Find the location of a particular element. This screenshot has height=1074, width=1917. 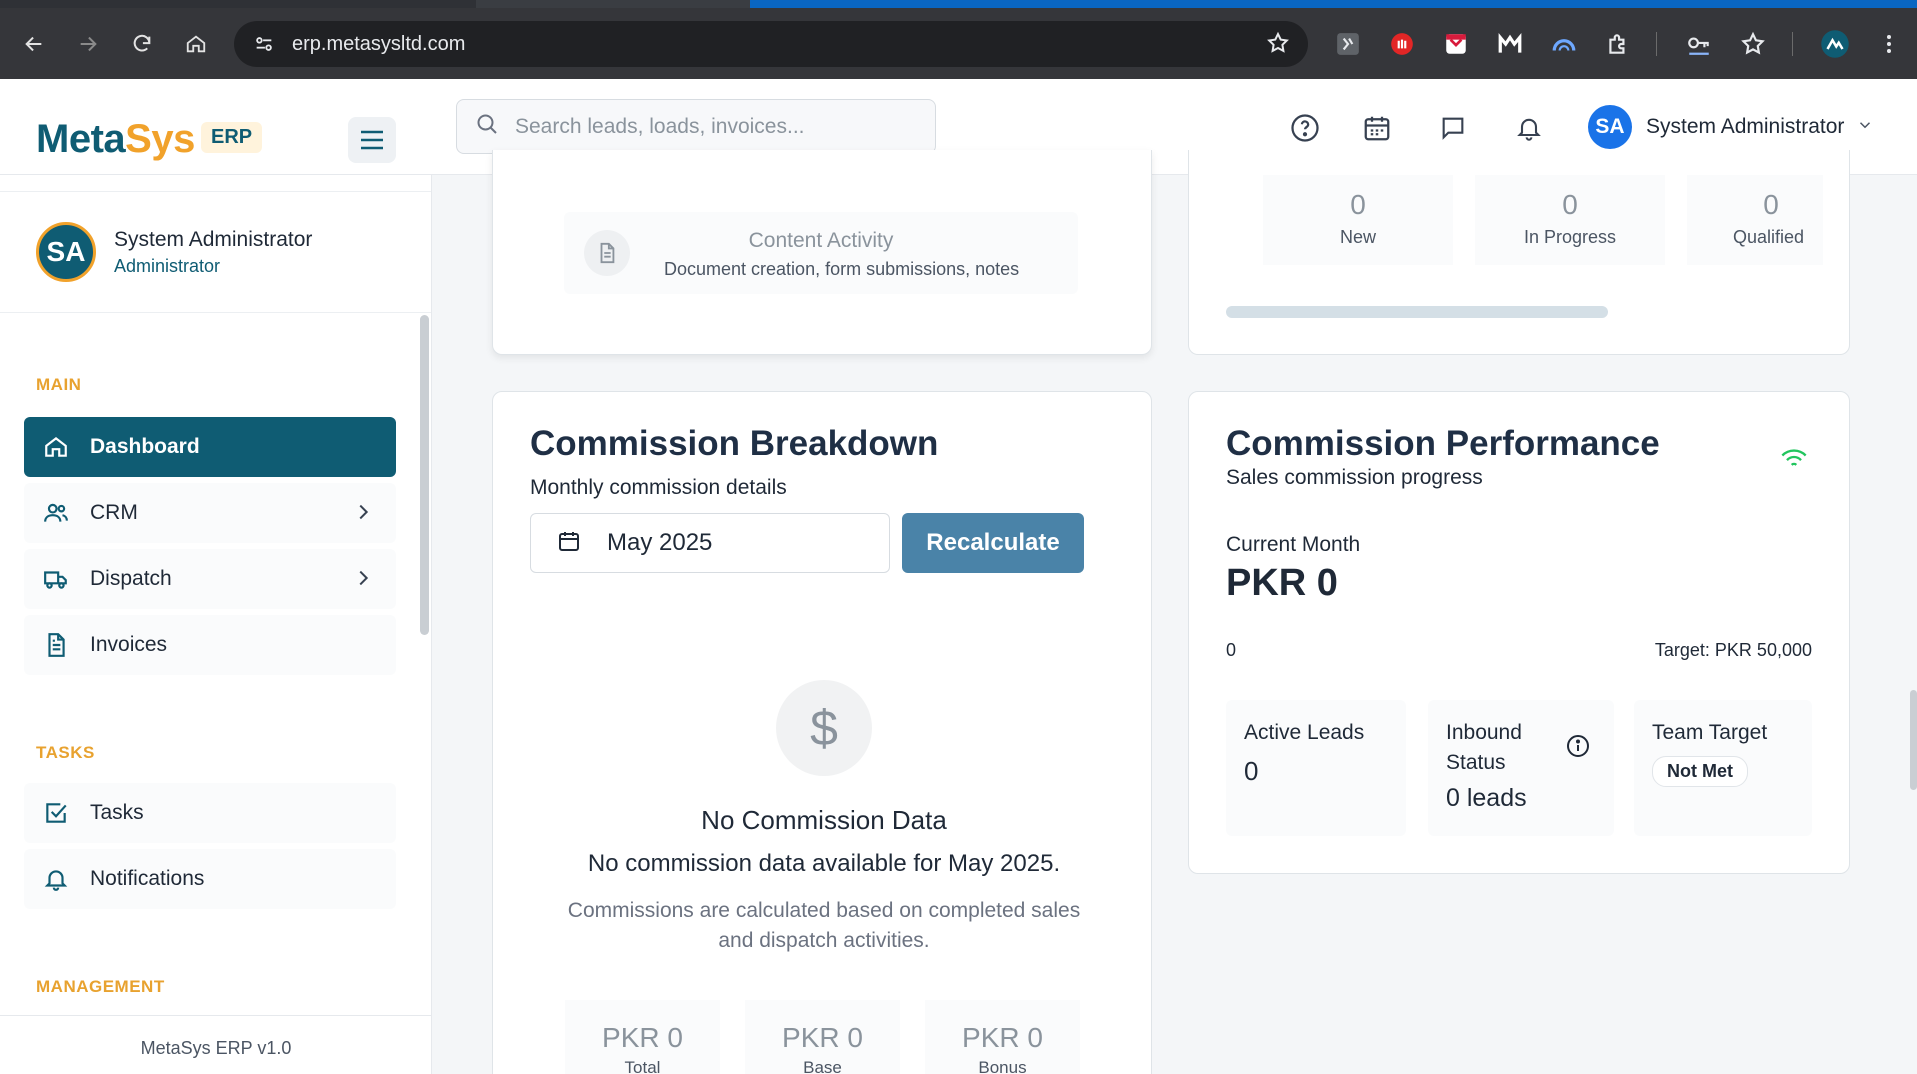

stat-label: In Progress is located at coordinates (1570, 237).